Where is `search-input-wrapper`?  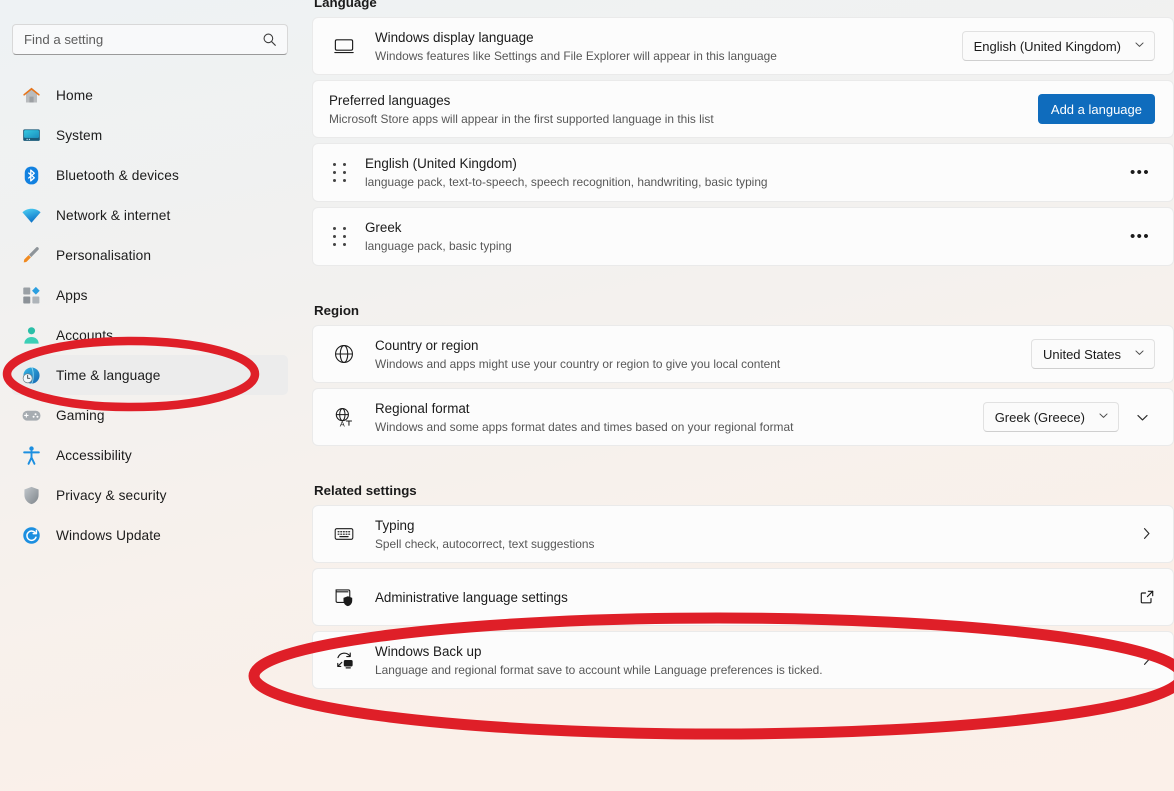 search-input-wrapper is located at coordinates (150, 39).